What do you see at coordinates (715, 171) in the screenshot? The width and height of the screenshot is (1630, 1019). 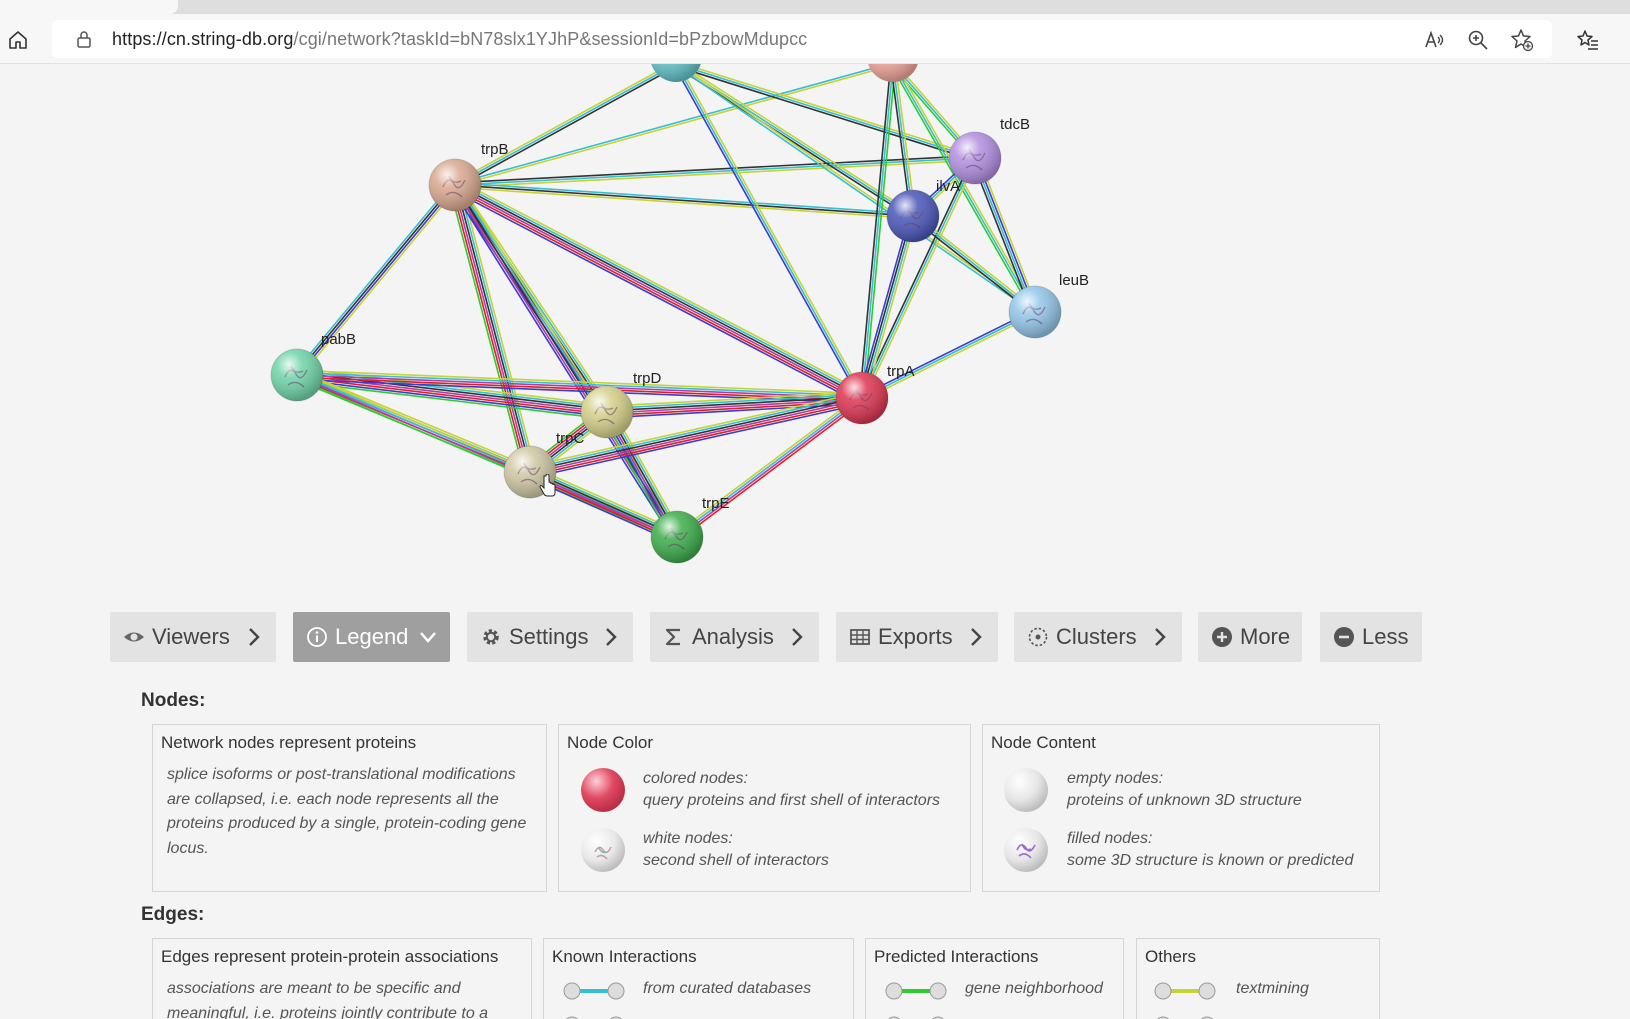 I see `edge-trpB-tdcB` at bounding box center [715, 171].